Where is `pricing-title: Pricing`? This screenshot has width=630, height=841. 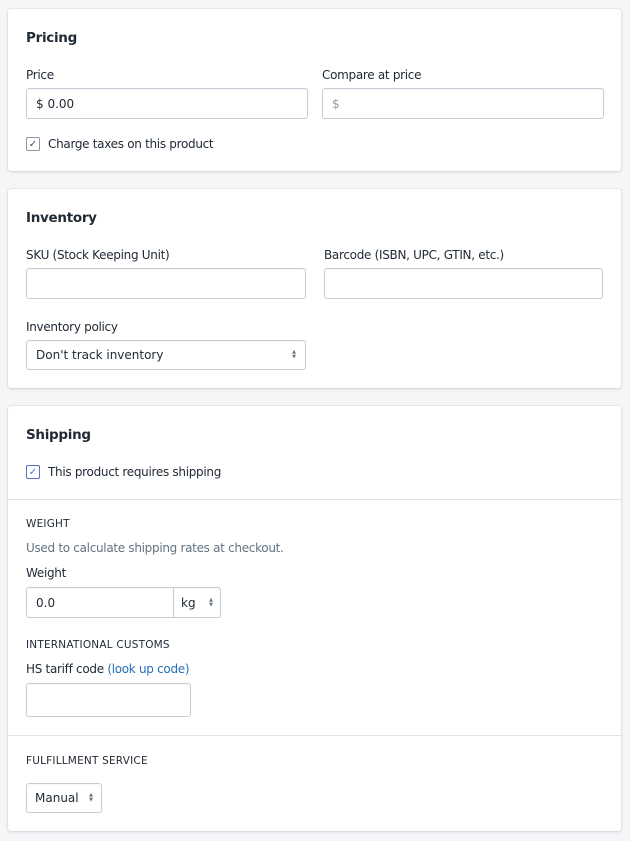 pricing-title: Pricing is located at coordinates (51, 38).